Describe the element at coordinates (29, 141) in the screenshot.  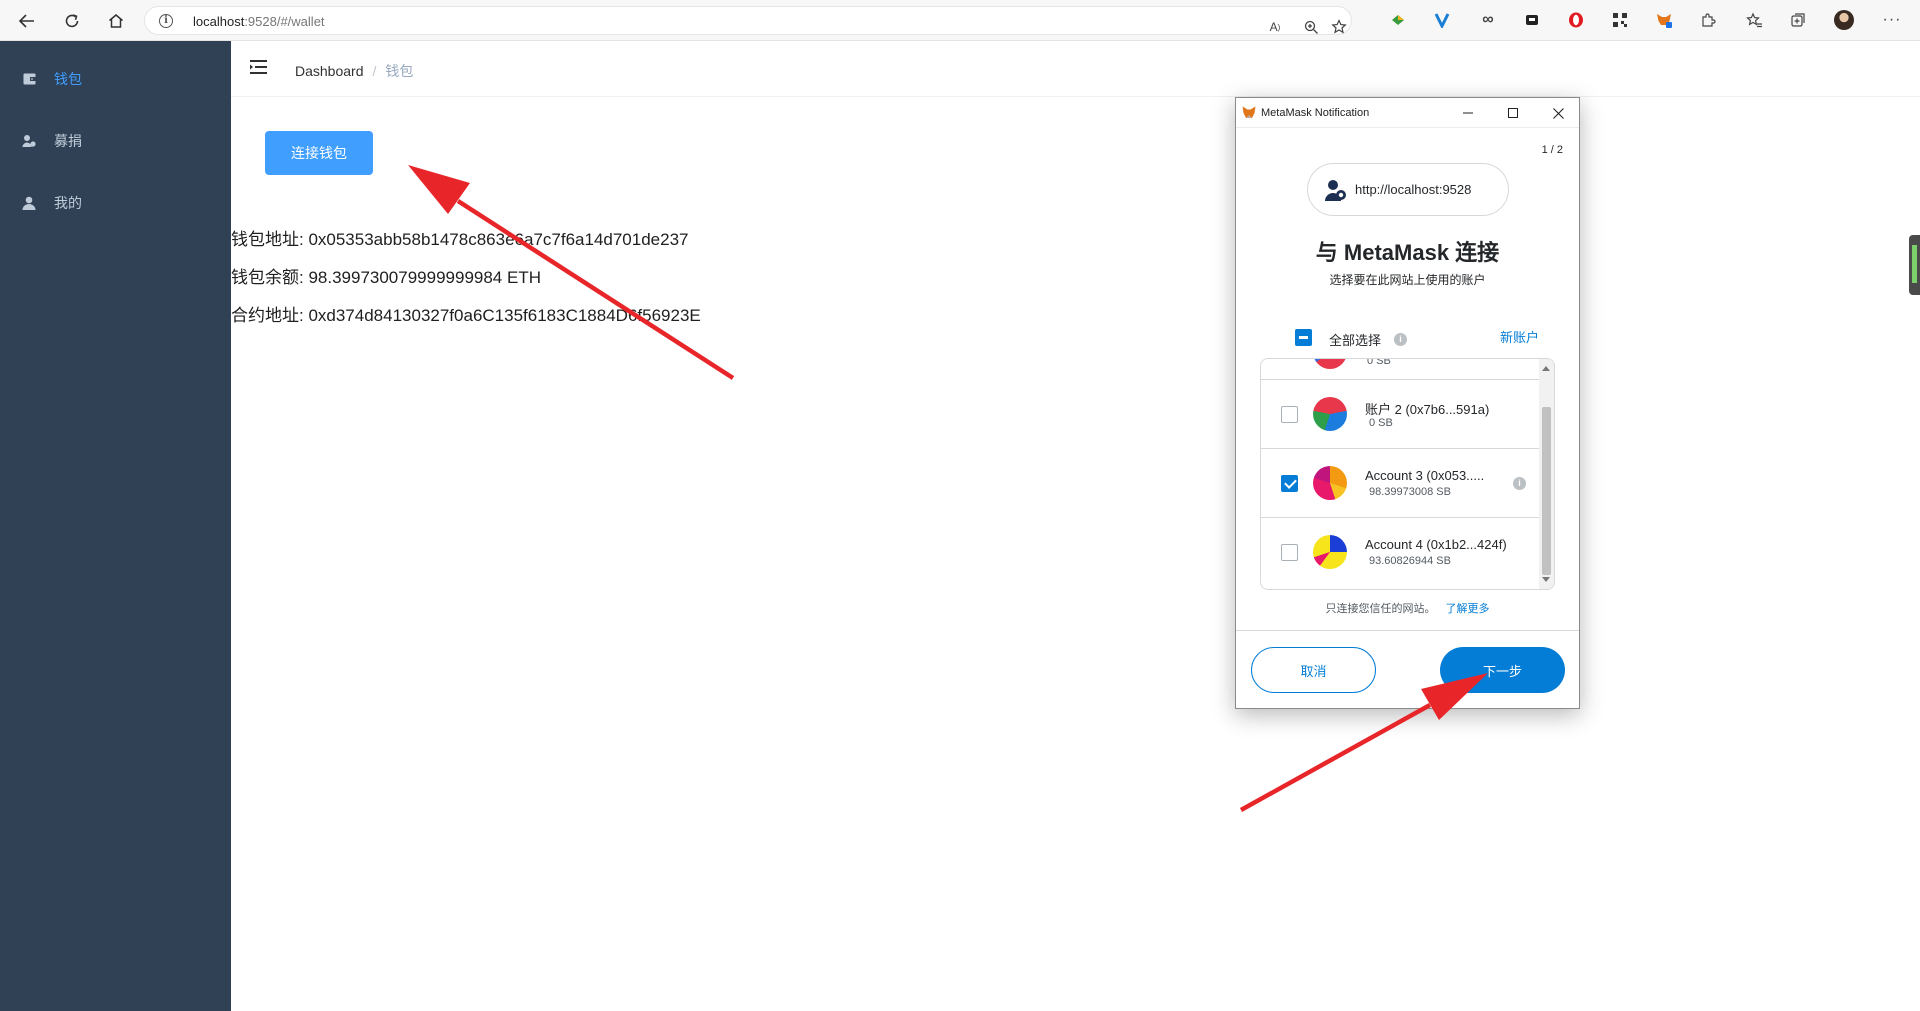
I see `donate-icon` at that location.